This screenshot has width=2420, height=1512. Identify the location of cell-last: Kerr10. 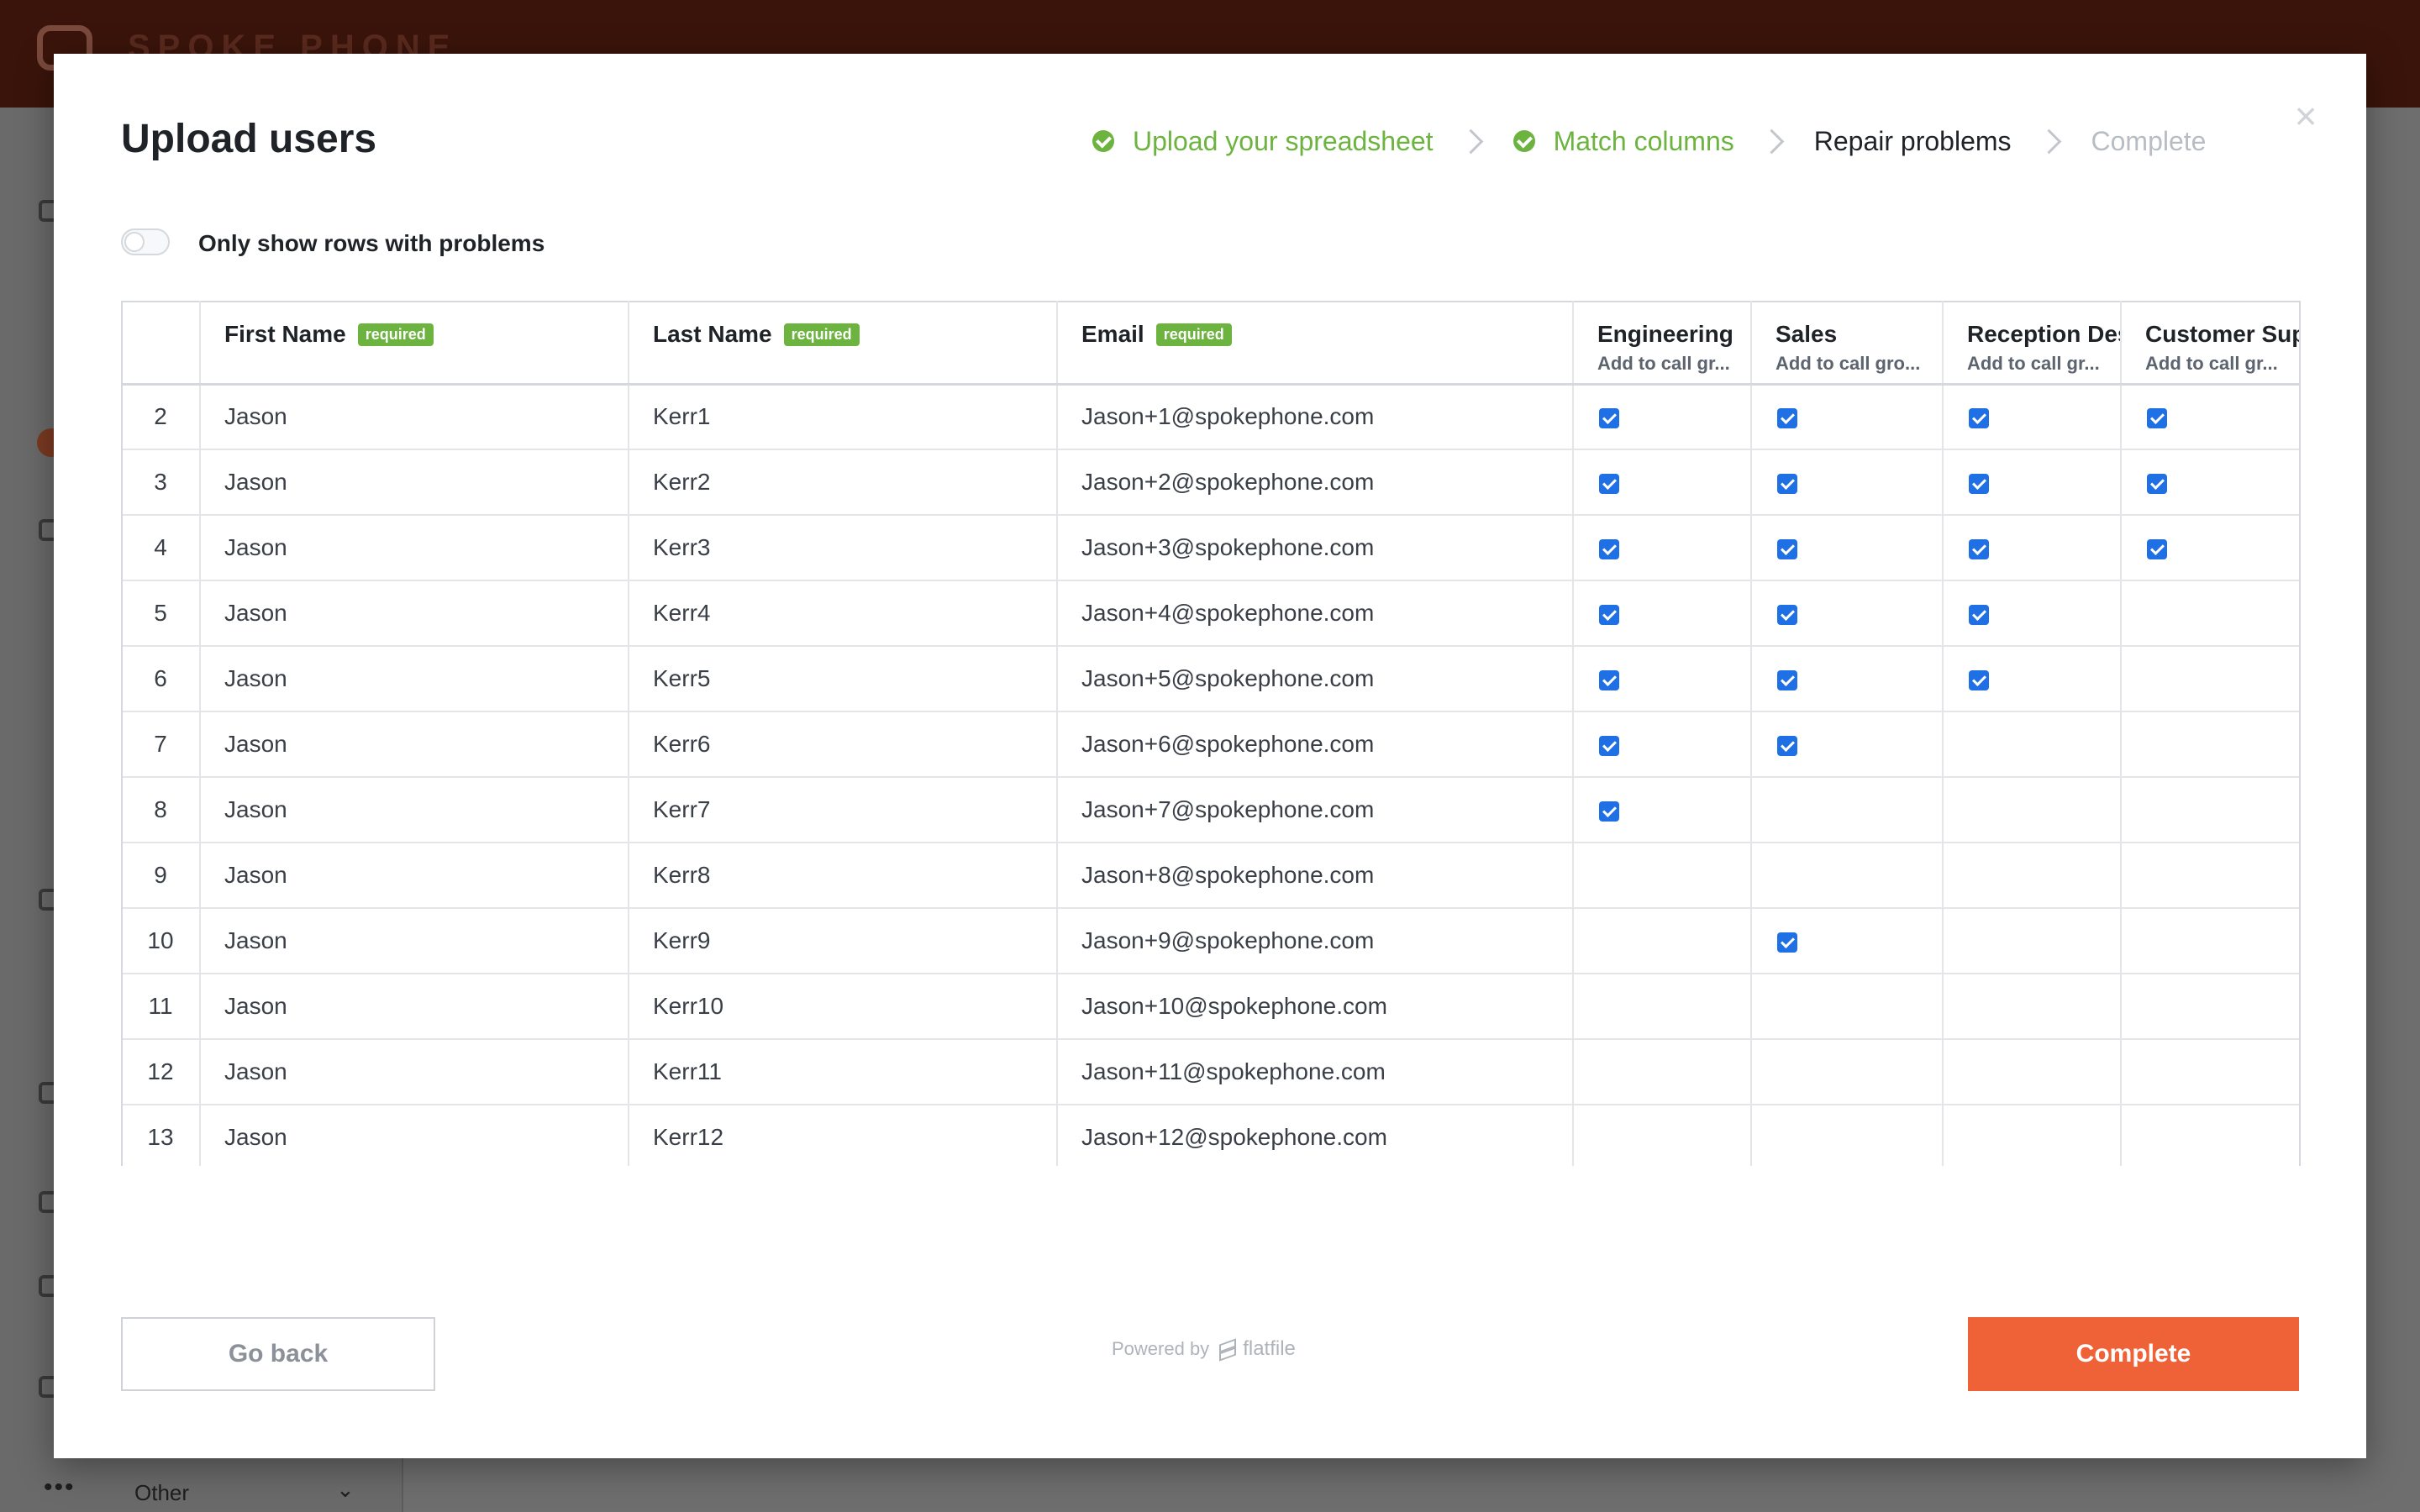
(843, 1007).